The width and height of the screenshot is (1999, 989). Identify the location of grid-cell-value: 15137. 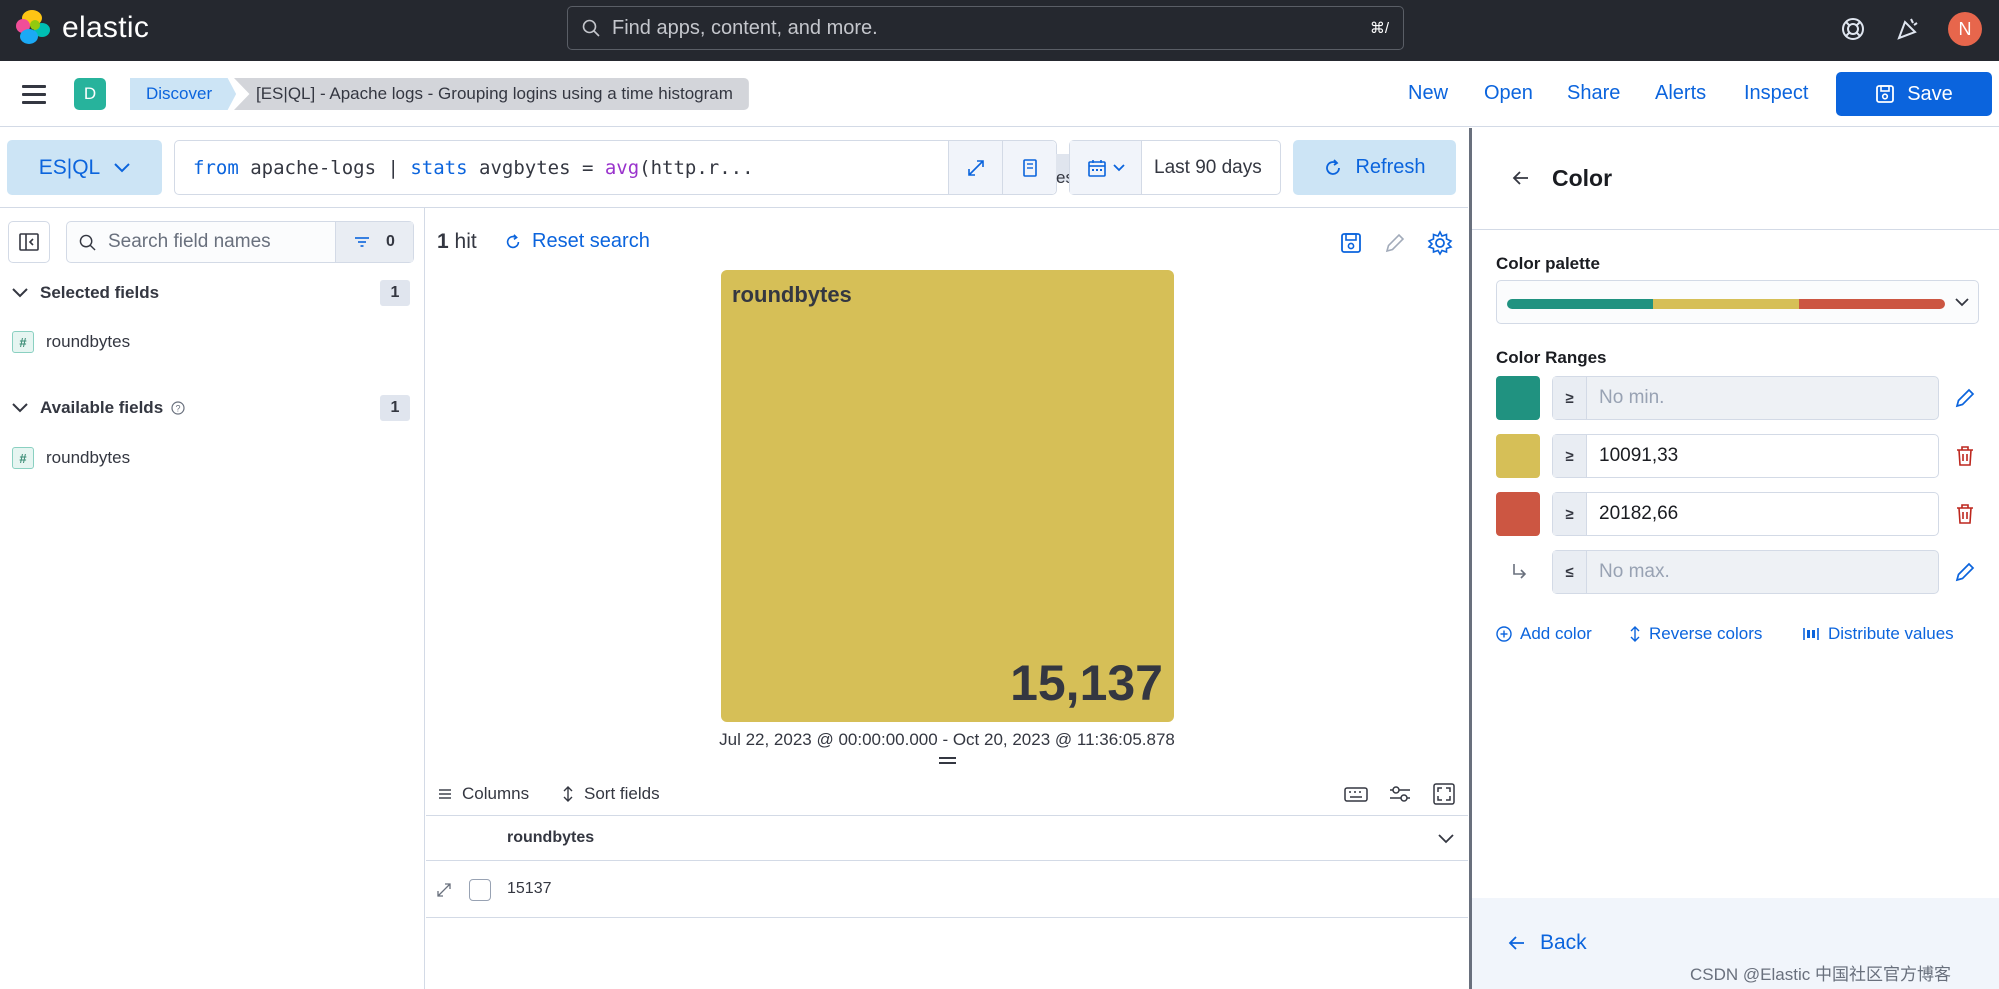
(529, 888).